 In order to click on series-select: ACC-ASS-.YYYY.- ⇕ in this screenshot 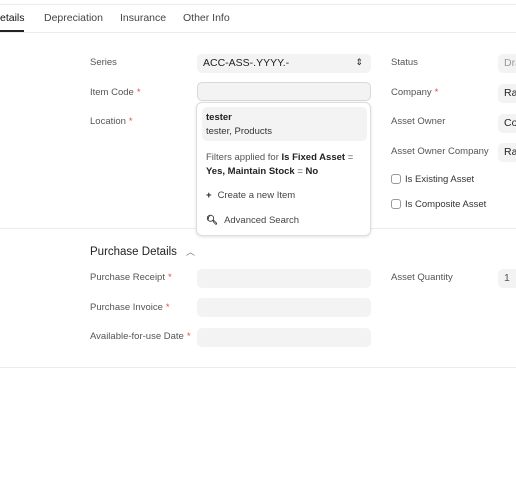, I will do `click(284, 63)`.